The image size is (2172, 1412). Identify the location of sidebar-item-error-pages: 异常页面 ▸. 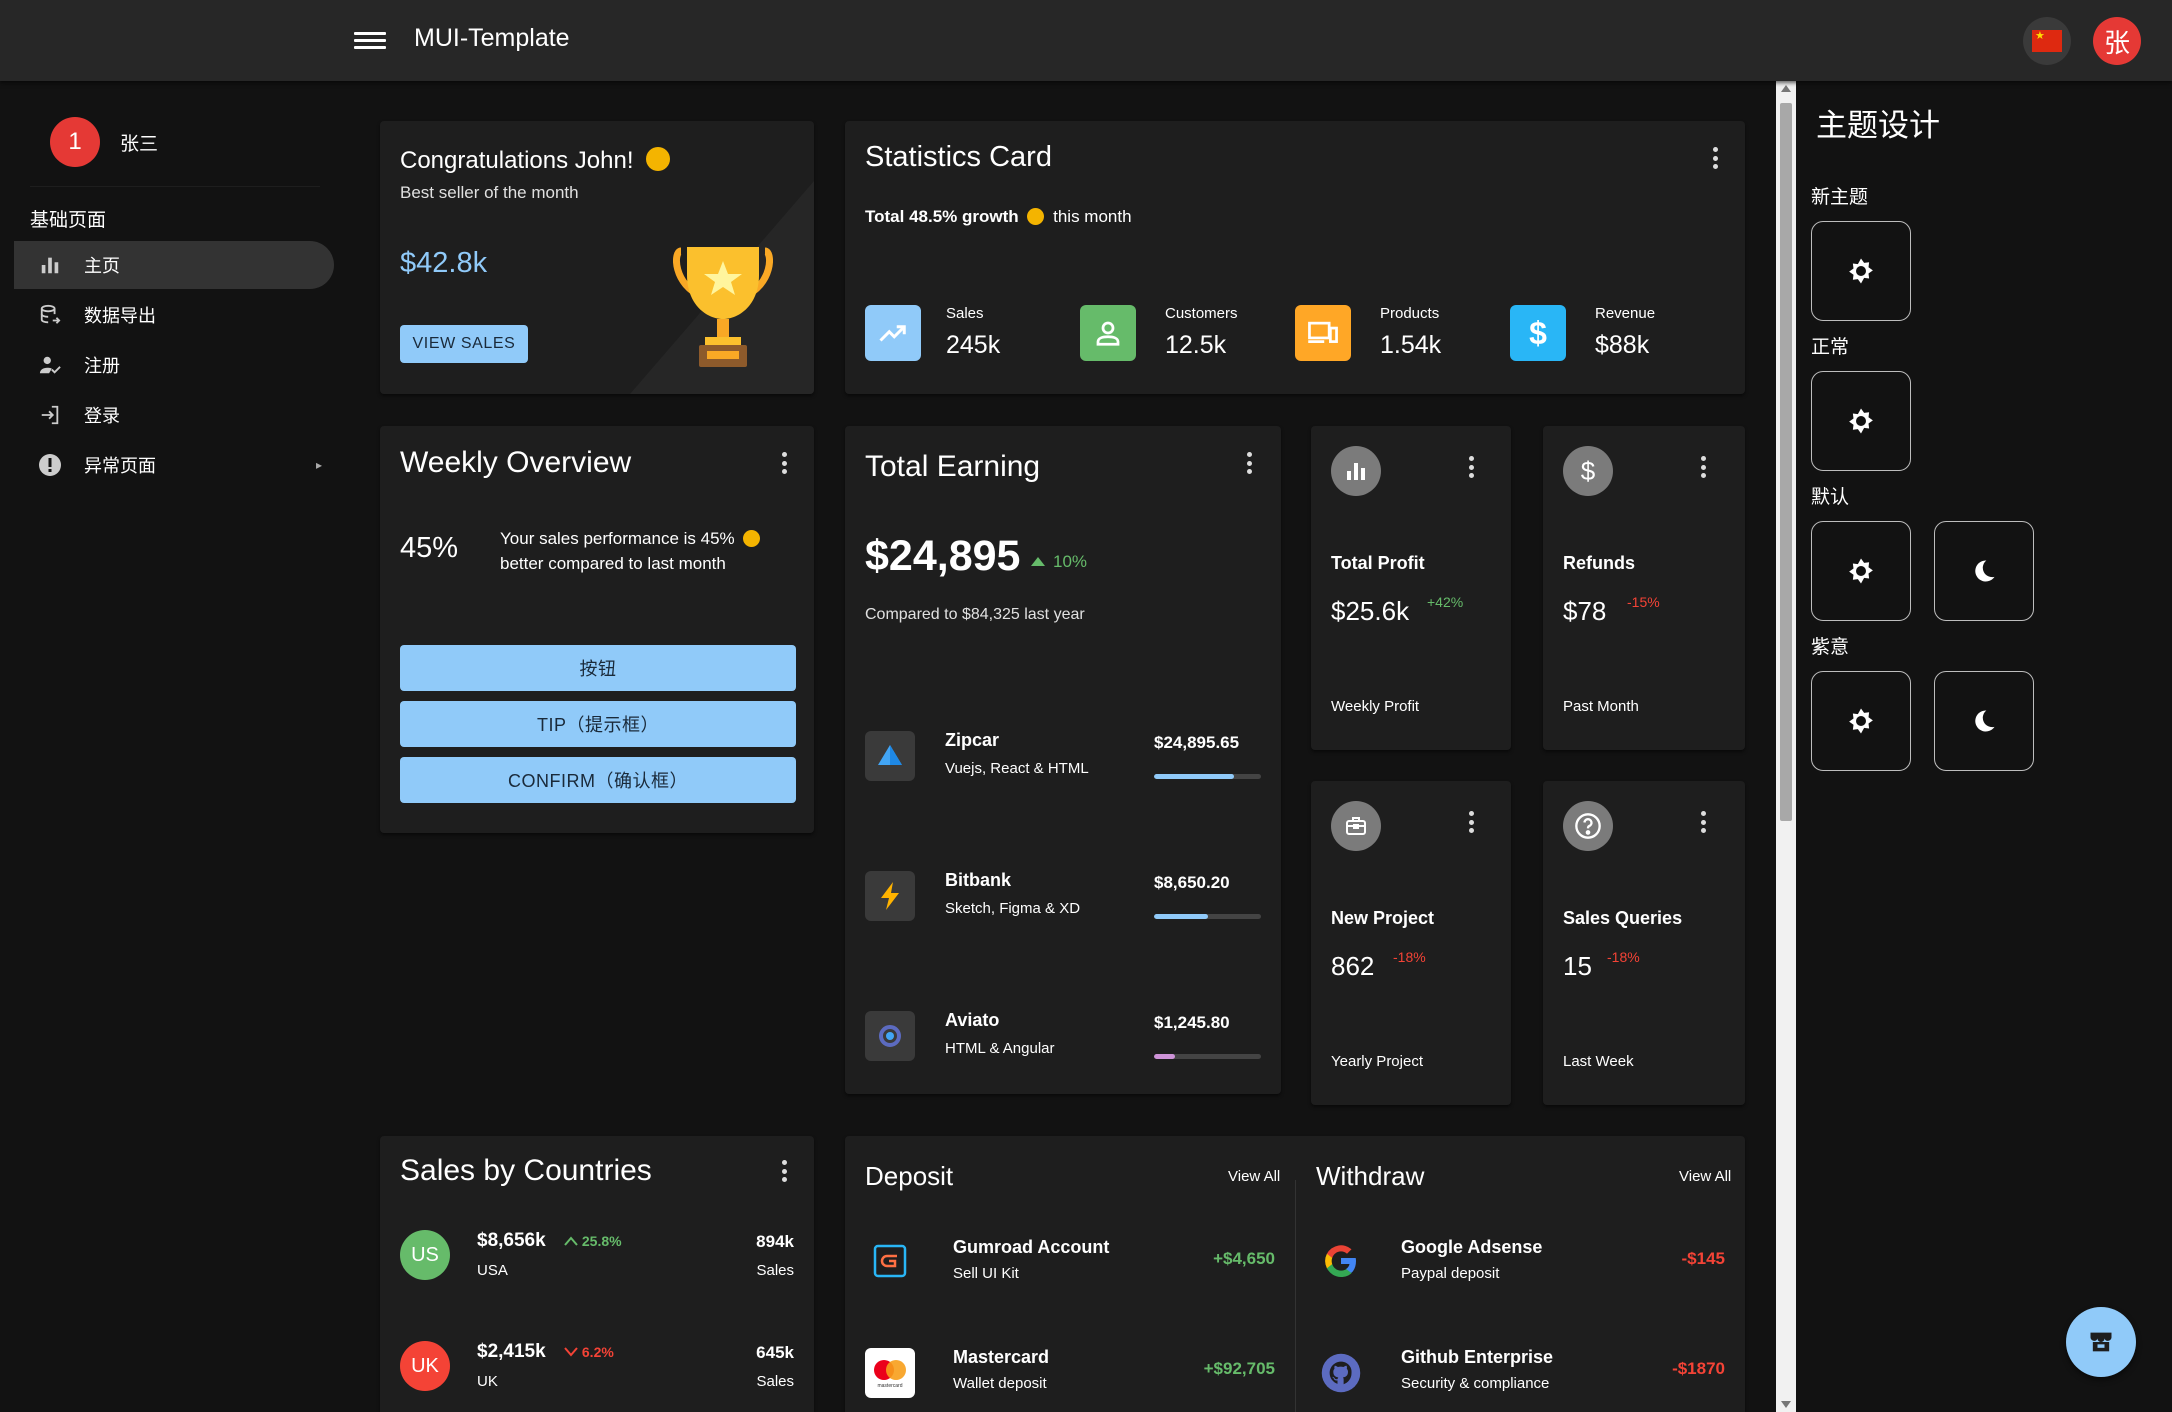
(174, 465).